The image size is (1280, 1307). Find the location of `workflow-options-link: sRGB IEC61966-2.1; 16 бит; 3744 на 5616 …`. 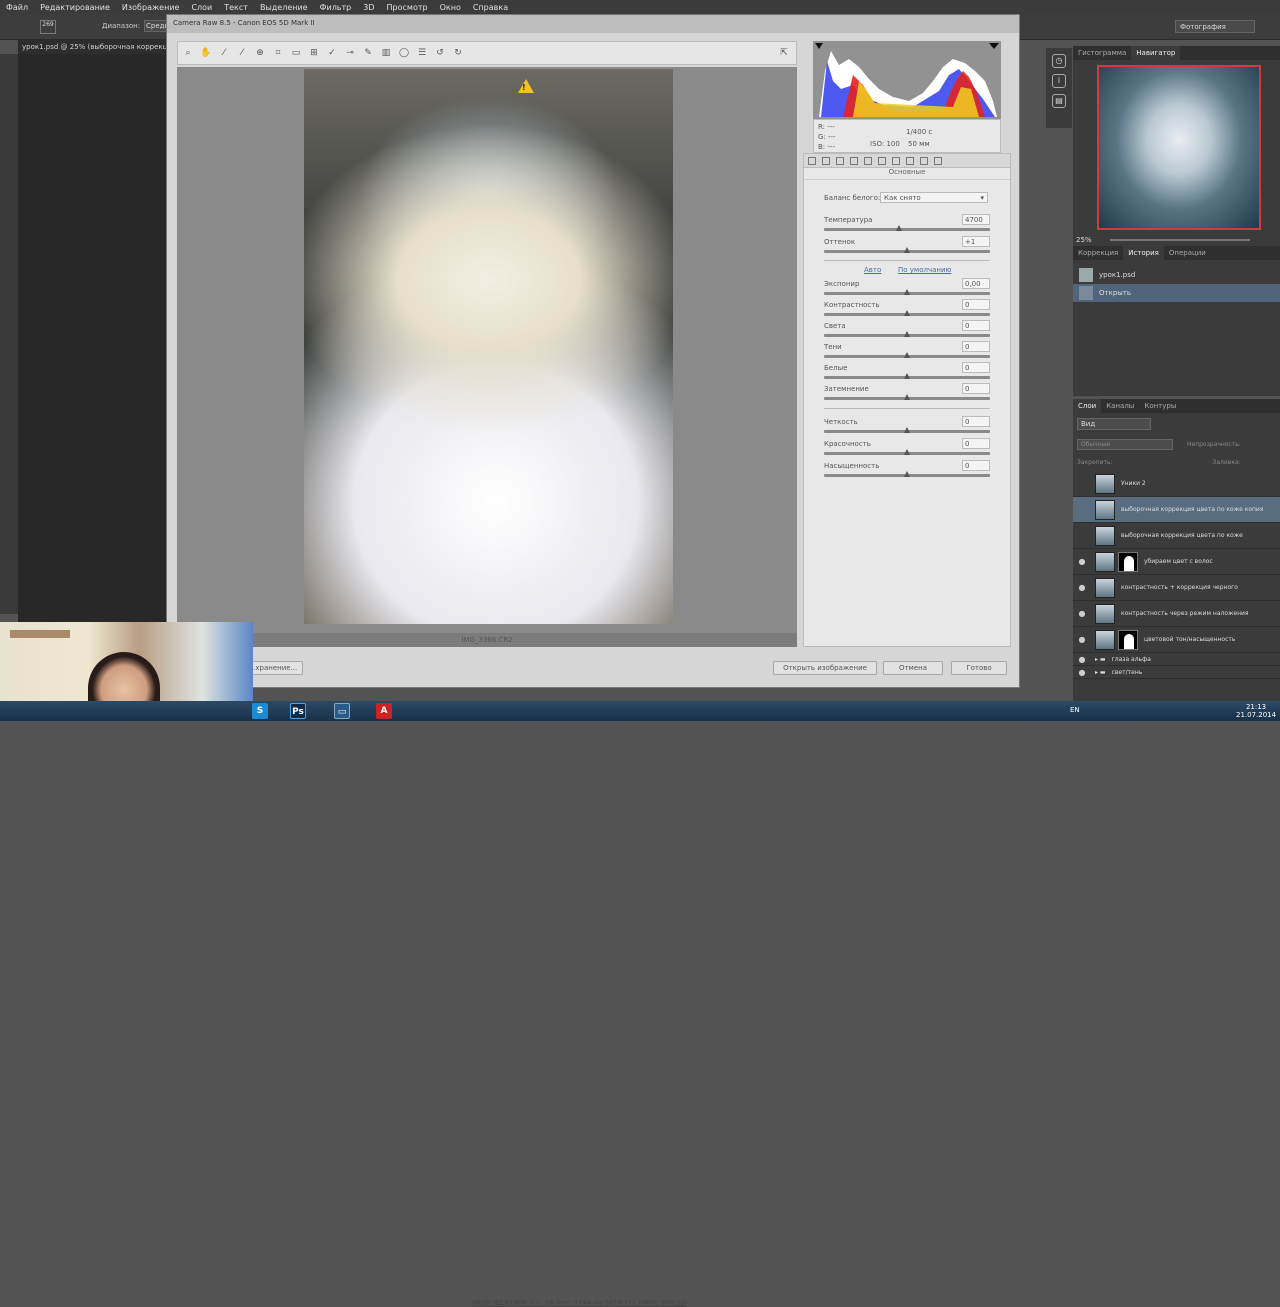

workflow-options-link: sRGB IEC61966-2.1; 16 бит; 3744 на 5616 … is located at coordinates (579, 1303).